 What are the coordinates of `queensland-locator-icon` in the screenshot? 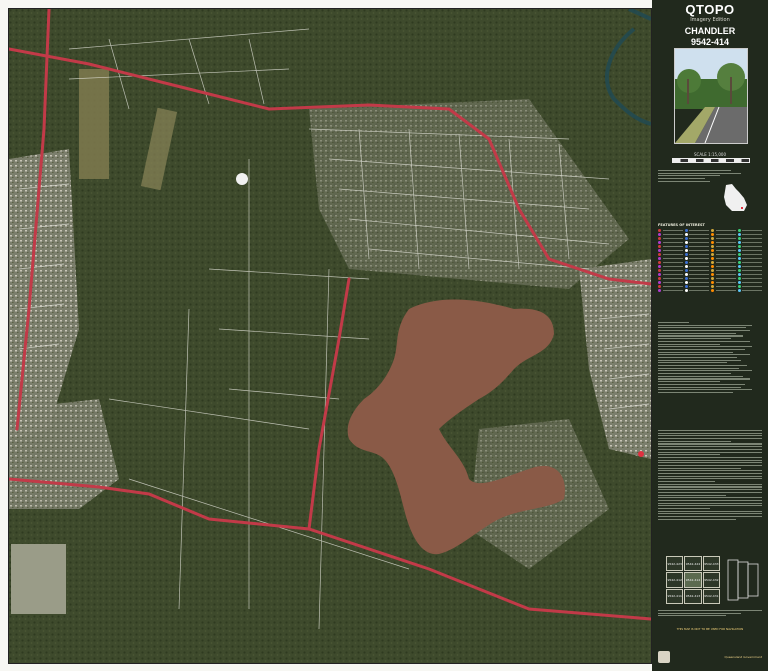 It's located at (735, 197).